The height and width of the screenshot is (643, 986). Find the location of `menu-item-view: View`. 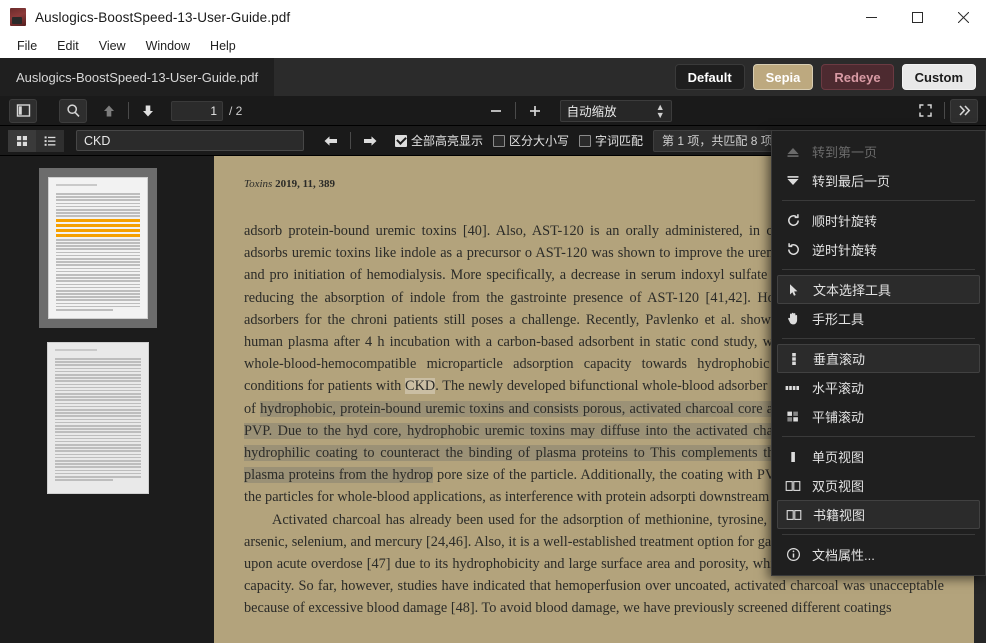

menu-item-view: View is located at coordinates (112, 46).